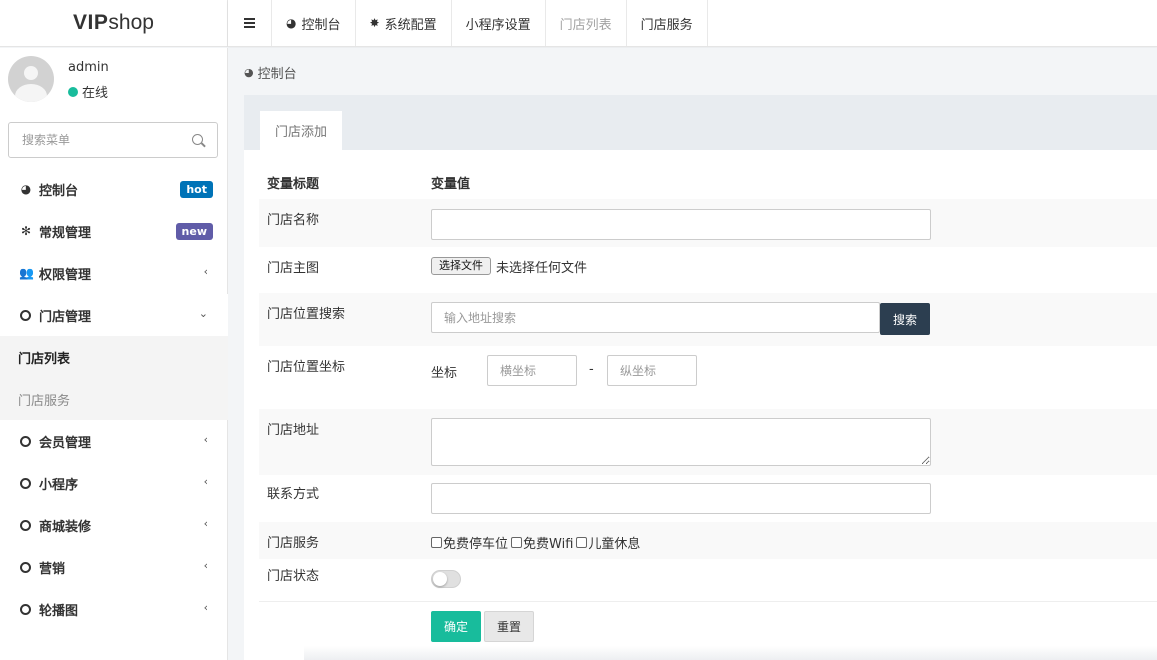 This screenshot has height=660, width=1157. What do you see at coordinates (65, 317) in the screenshot?
I see `sidebar-item-label: 门店管理` at bounding box center [65, 317].